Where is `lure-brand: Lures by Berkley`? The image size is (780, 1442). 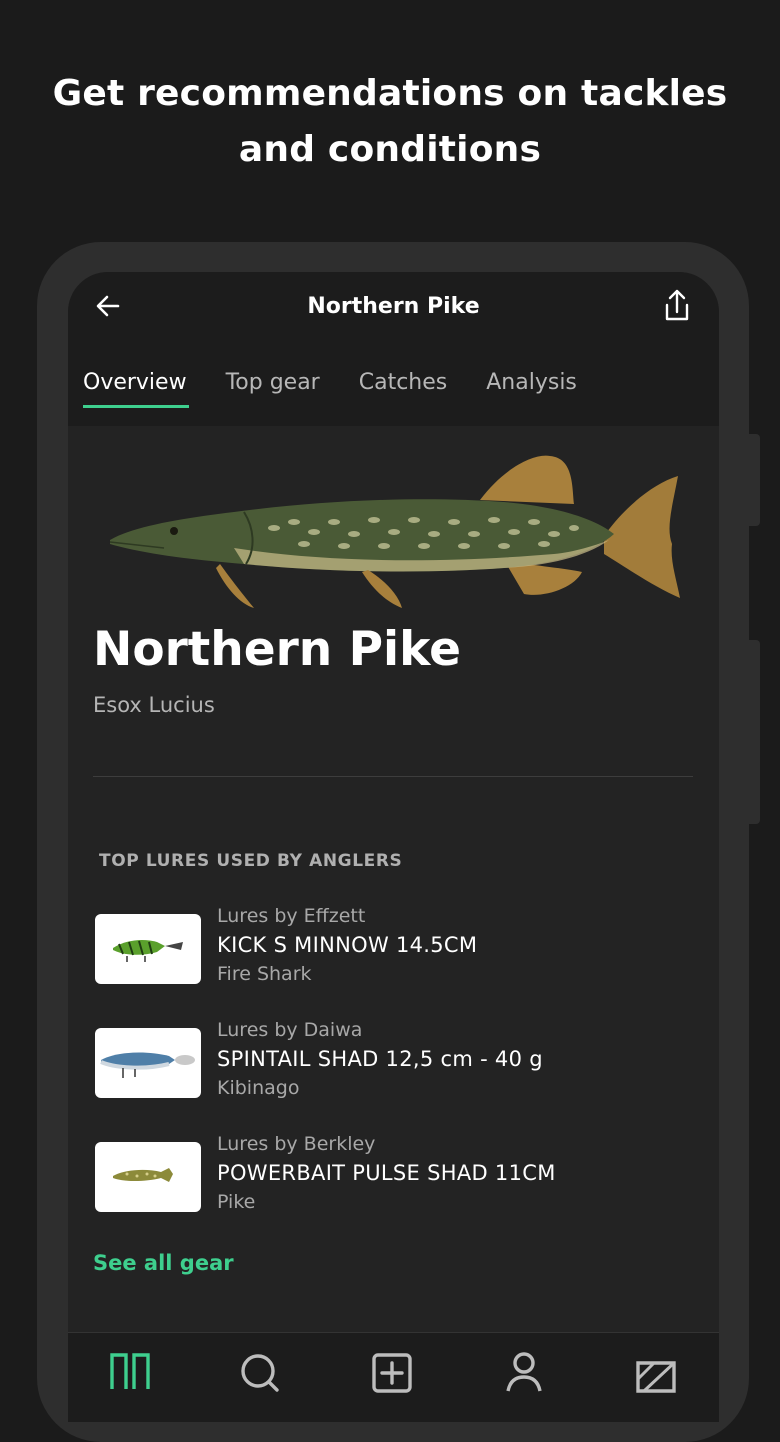 lure-brand: Lures by Berkley is located at coordinates (296, 1144).